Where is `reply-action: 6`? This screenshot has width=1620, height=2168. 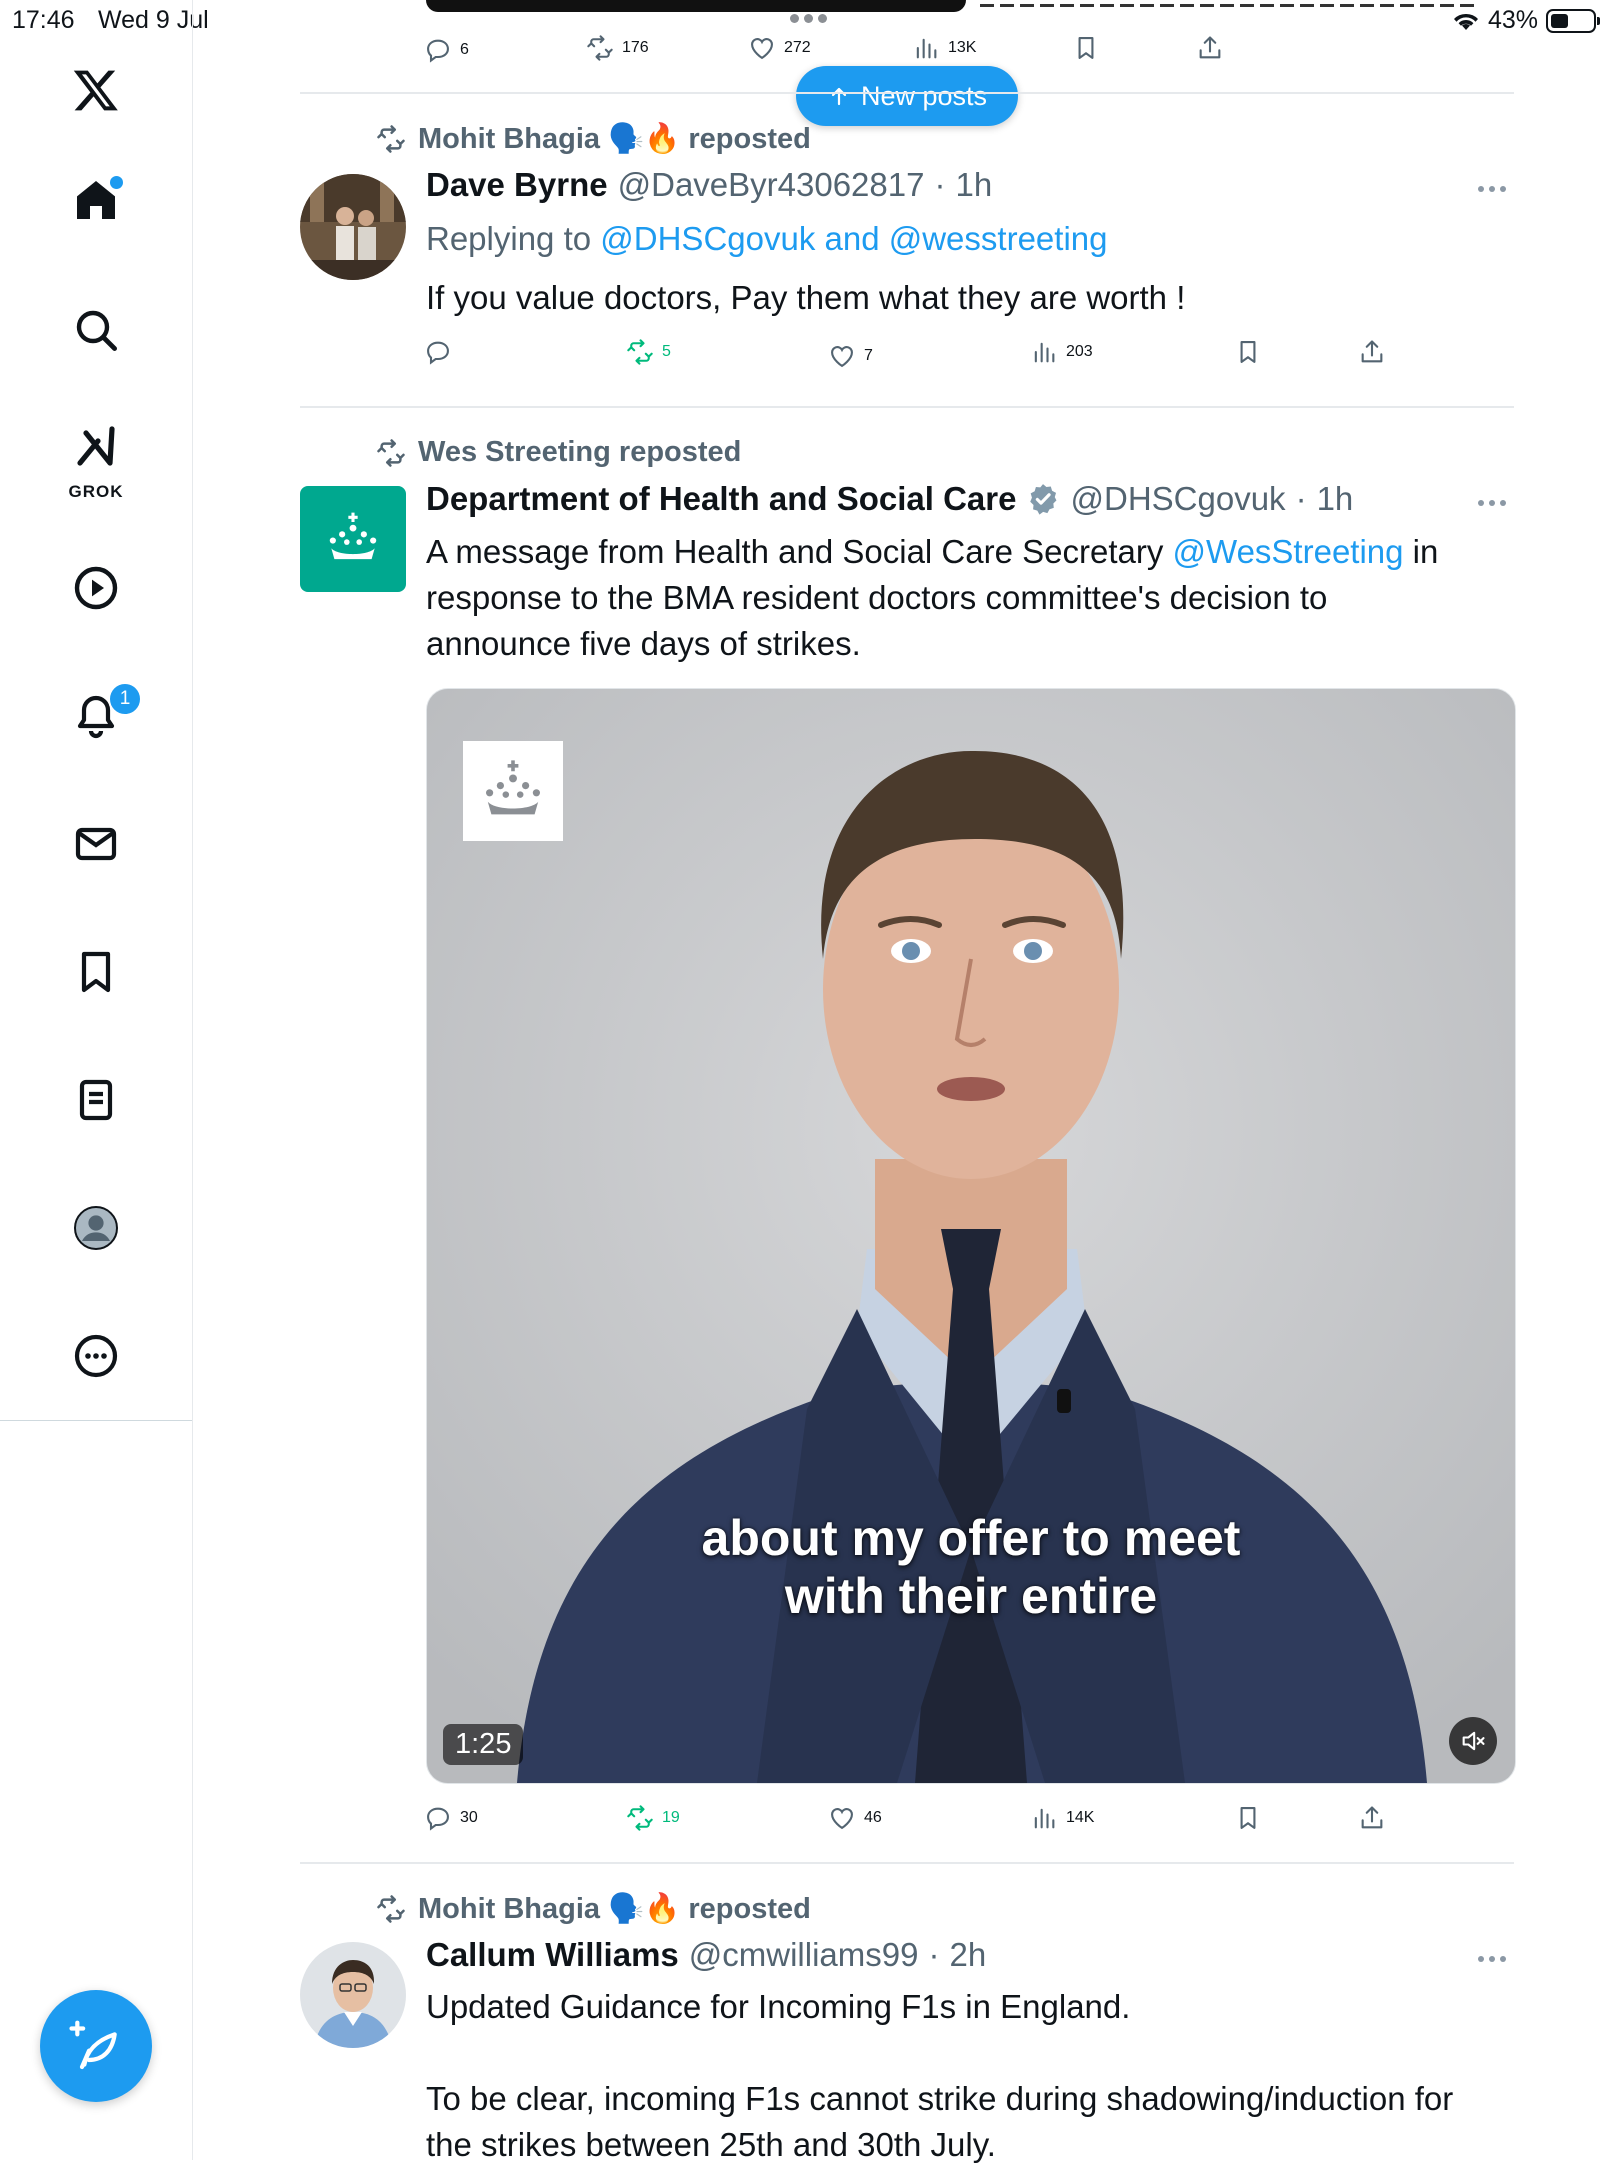
reply-action: 6 is located at coordinates (446, 50).